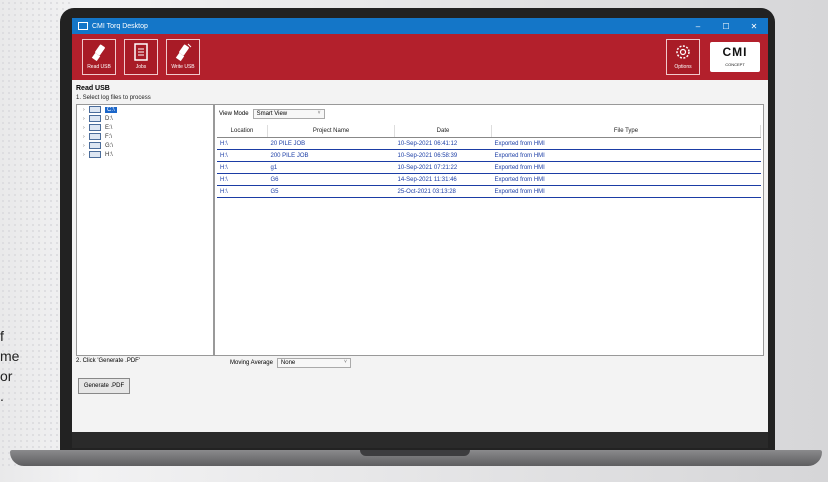 Image resolution: width=828 pixels, height=482 pixels. Describe the element at coordinates (183, 52) in the screenshot. I see `usb-write-icon` at that location.